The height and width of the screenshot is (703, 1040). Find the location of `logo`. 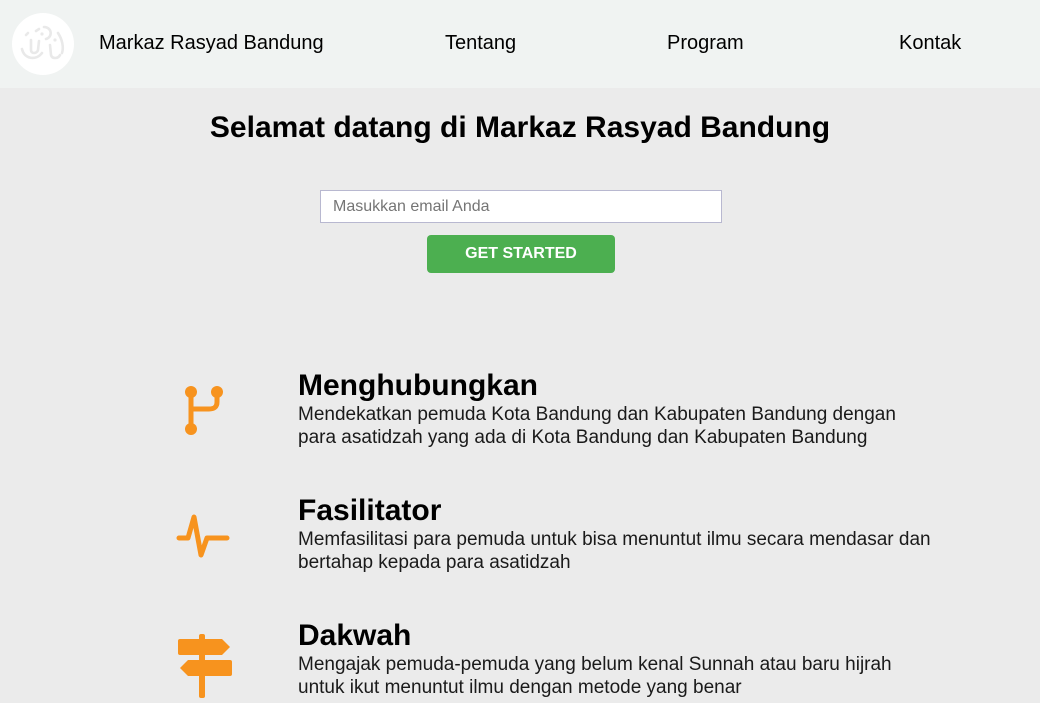

logo is located at coordinates (43, 44).